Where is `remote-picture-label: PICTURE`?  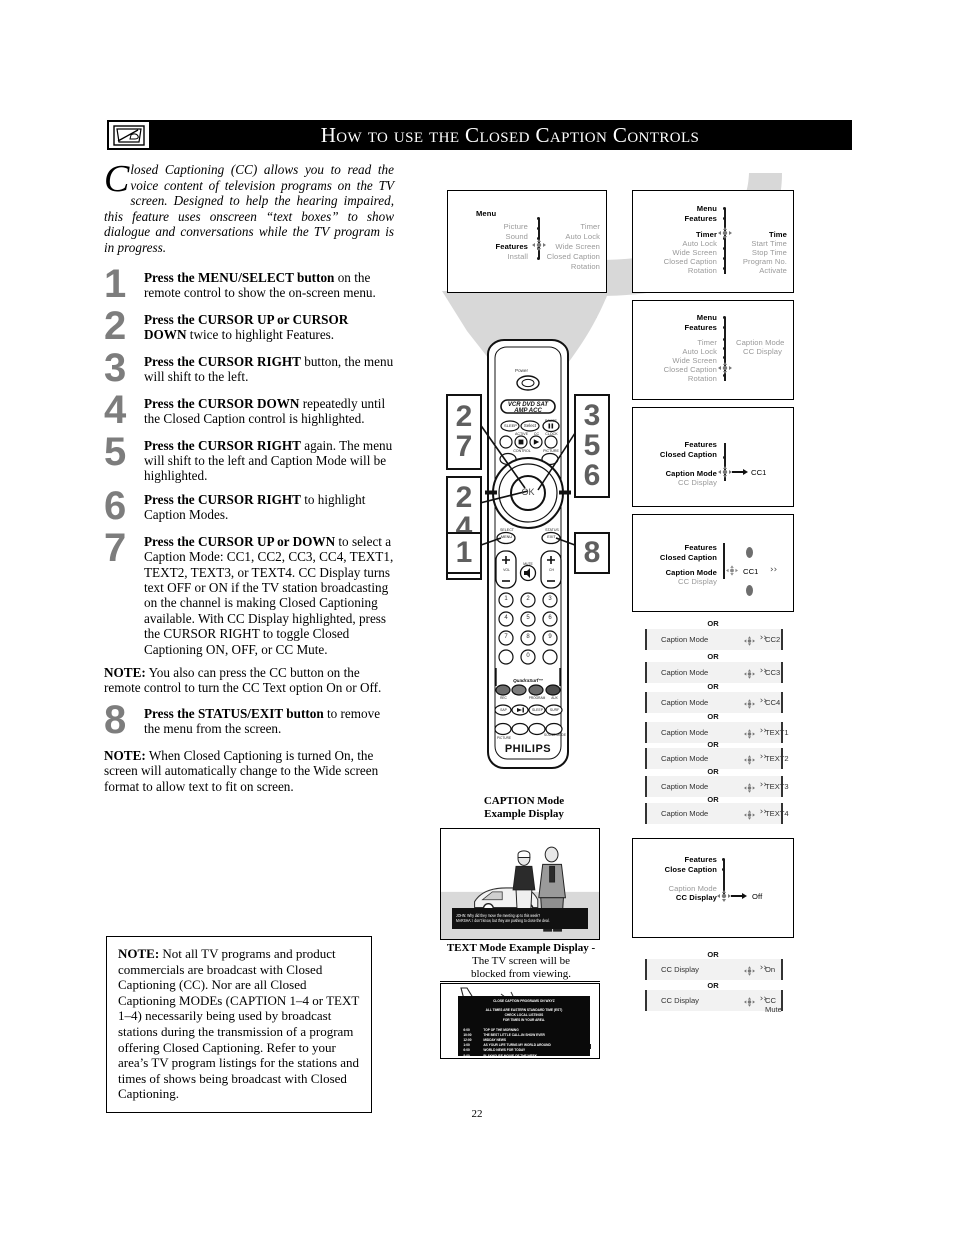
remote-picture-label: PICTURE is located at coordinates (551, 451).